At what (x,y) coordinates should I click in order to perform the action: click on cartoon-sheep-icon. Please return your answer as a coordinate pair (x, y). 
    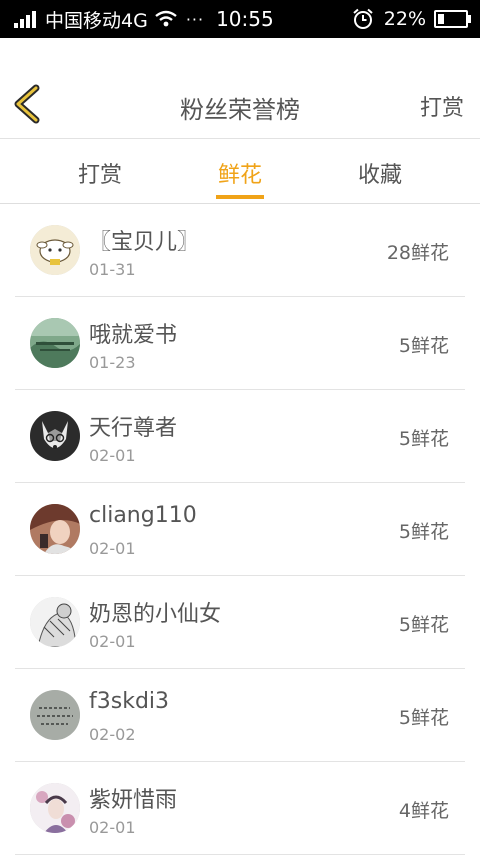
    Looking at the image, I should click on (55, 250).